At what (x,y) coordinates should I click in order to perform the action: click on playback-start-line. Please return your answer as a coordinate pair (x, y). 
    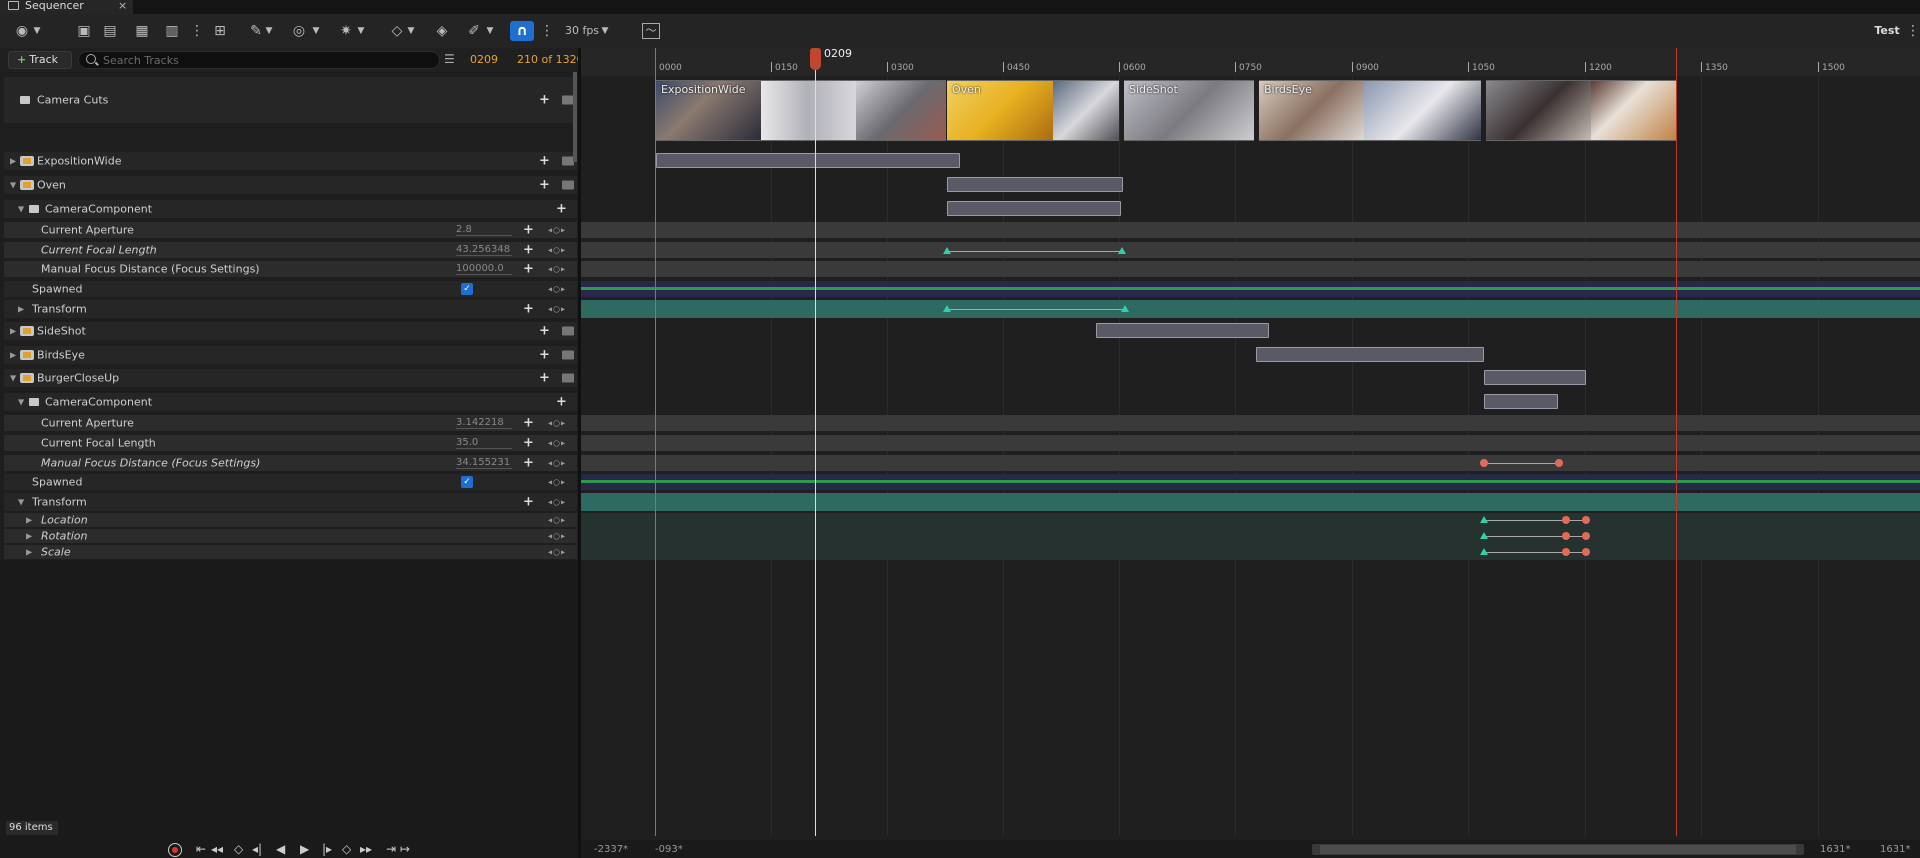
    Looking at the image, I should click on (655, 442).